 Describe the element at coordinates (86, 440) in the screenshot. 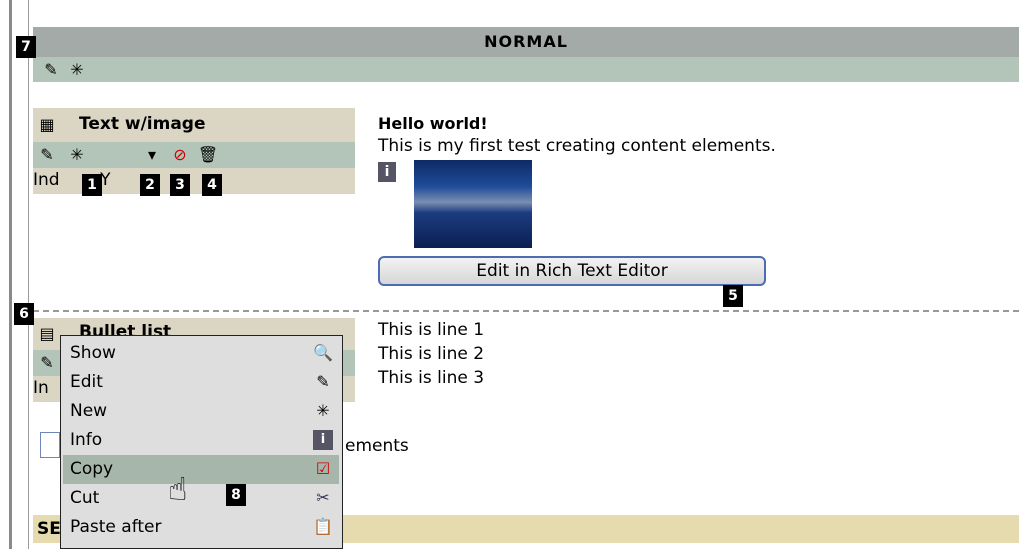

I see `menu-item-label: Info` at that location.